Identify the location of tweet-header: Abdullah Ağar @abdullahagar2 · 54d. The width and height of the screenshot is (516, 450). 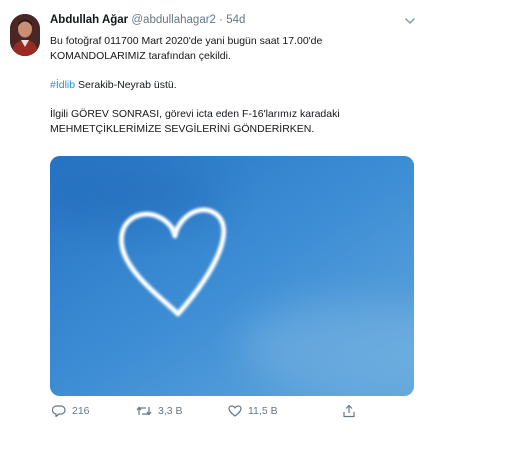
(147, 20).